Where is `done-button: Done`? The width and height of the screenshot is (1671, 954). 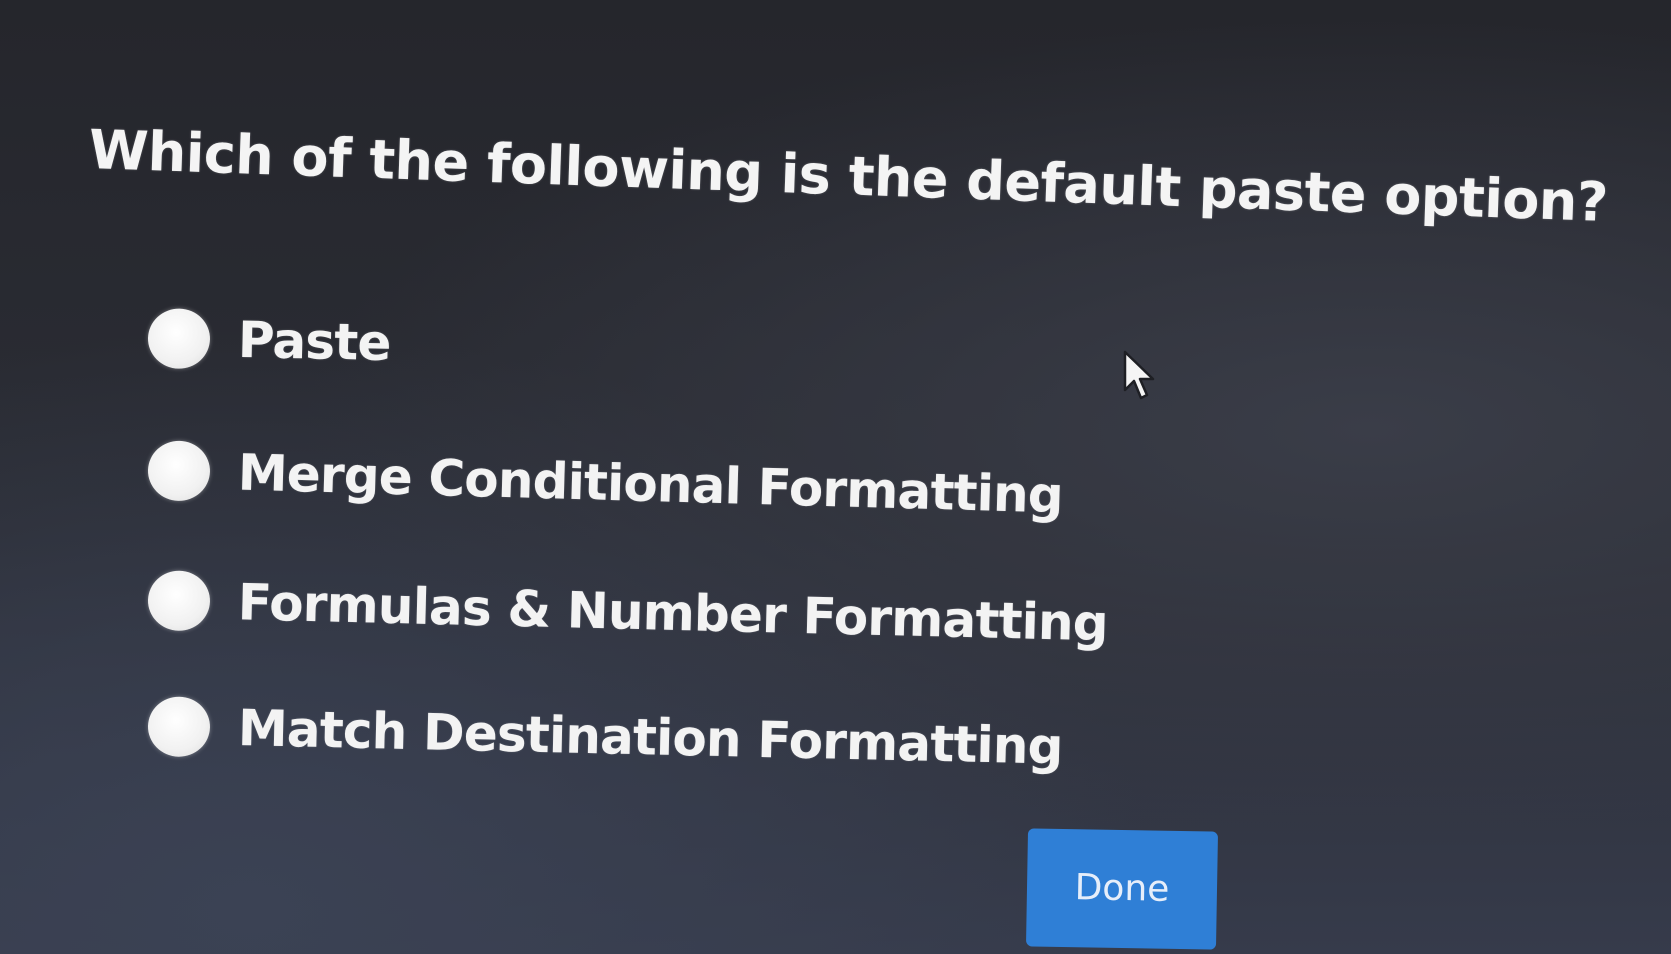 done-button: Done is located at coordinates (1122, 889).